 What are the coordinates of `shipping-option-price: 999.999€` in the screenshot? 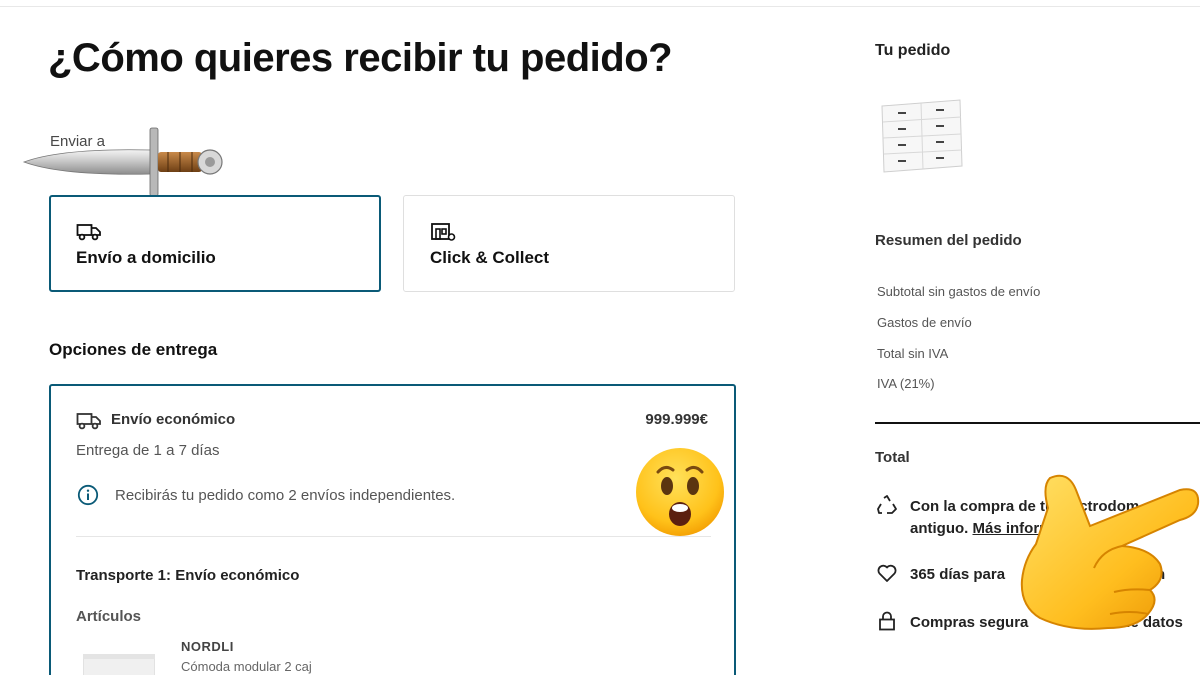 It's located at (676, 419).